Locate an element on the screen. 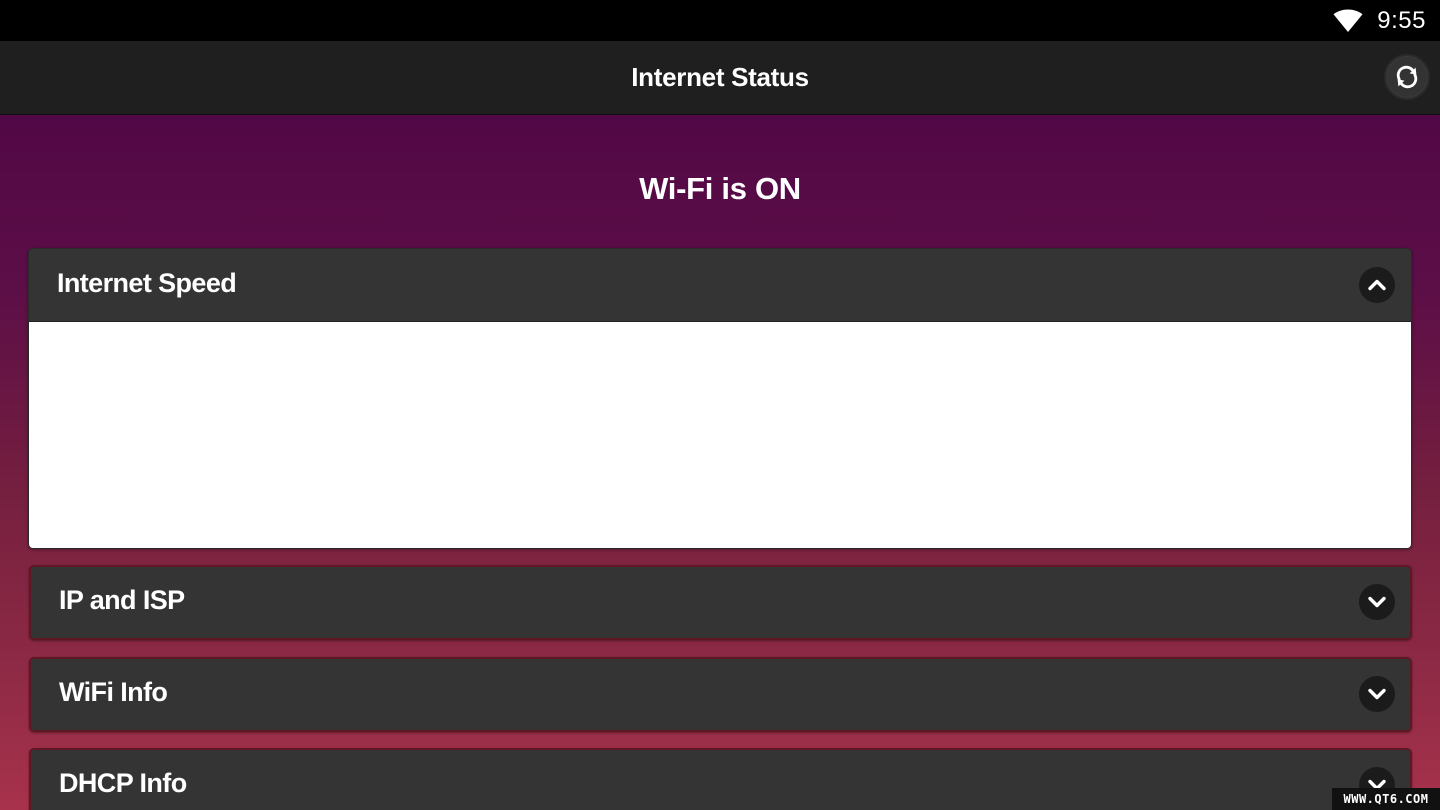 The width and height of the screenshot is (1440, 810). panel-dhcp-info: DHCP Info is located at coordinates (720, 779).